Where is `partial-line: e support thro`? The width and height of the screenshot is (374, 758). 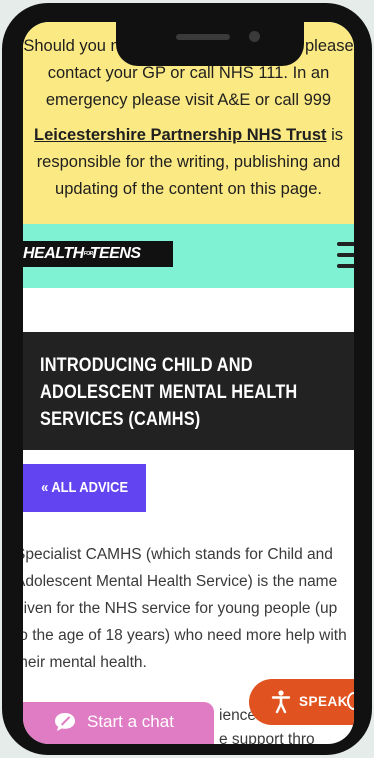 partial-line: e support thro is located at coordinates (267, 737).